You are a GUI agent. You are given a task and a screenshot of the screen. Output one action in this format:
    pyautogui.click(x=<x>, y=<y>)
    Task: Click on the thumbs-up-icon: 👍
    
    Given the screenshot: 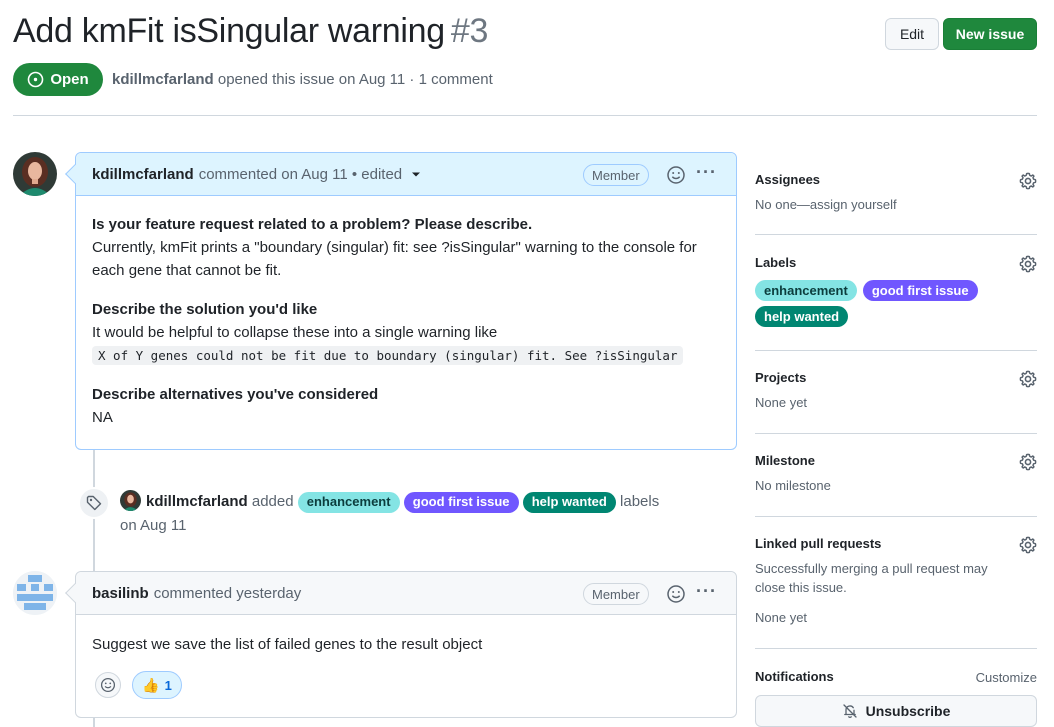 What is the action you would take?
    pyautogui.click(x=151, y=684)
    